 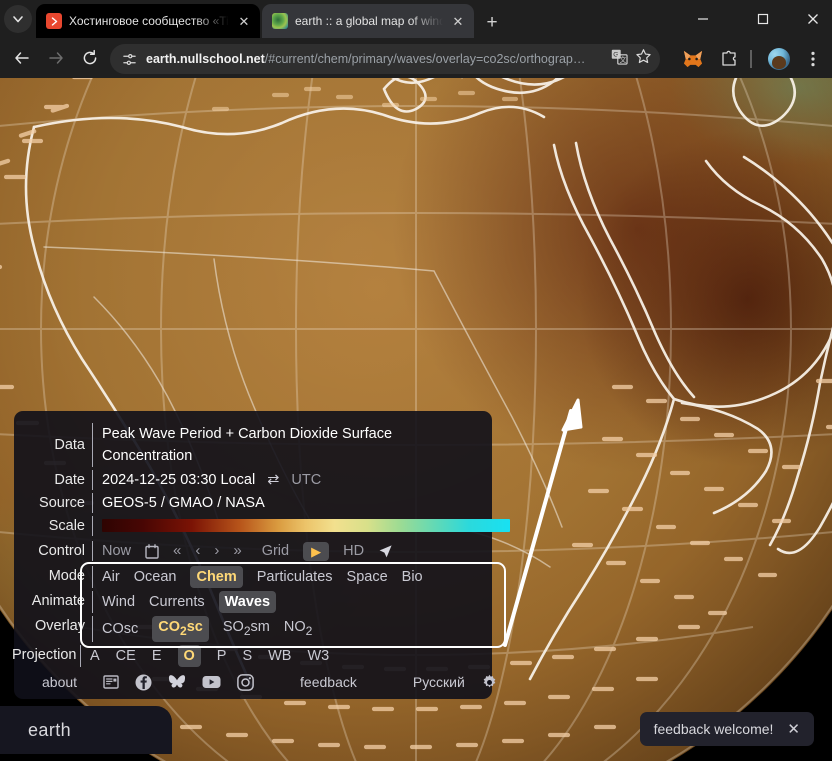 What do you see at coordinates (353, 551) in the screenshot?
I see `control-hd-button: HD` at bounding box center [353, 551].